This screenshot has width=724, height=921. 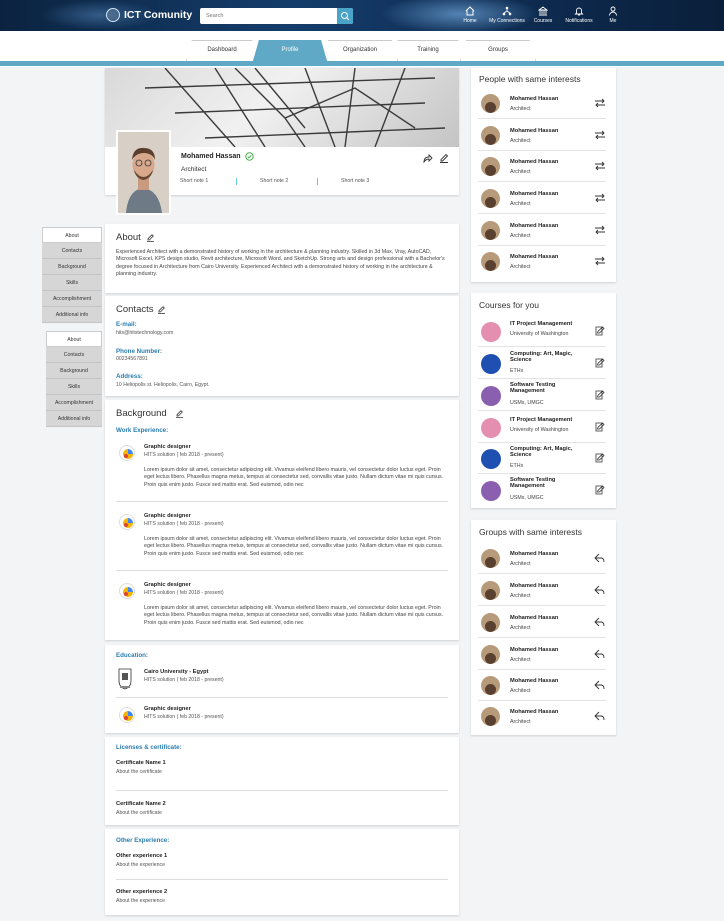 I want to click on other-experience-name: Other experience 1, so click(x=142, y=856).